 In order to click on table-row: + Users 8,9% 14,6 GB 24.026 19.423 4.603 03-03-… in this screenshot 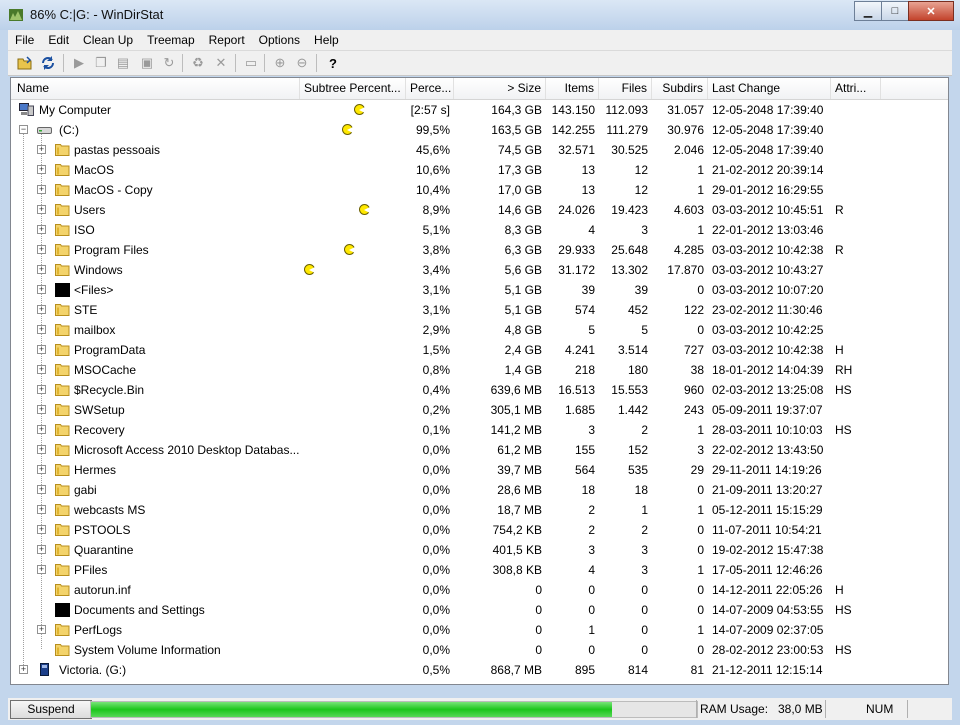, I will do `click(479, 210)`.